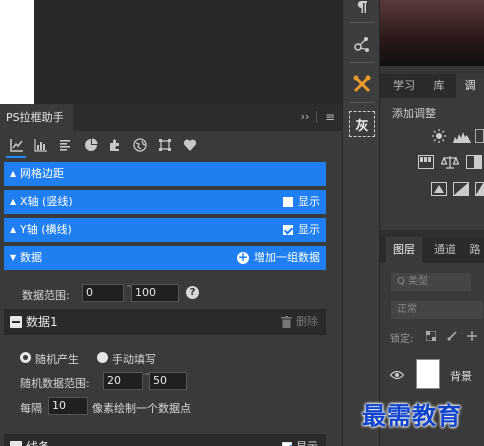  What do you see at coordinates (402, 339) in the screenshot?
I see `lock-label: 锁定:` at bounding box center [402, 339].